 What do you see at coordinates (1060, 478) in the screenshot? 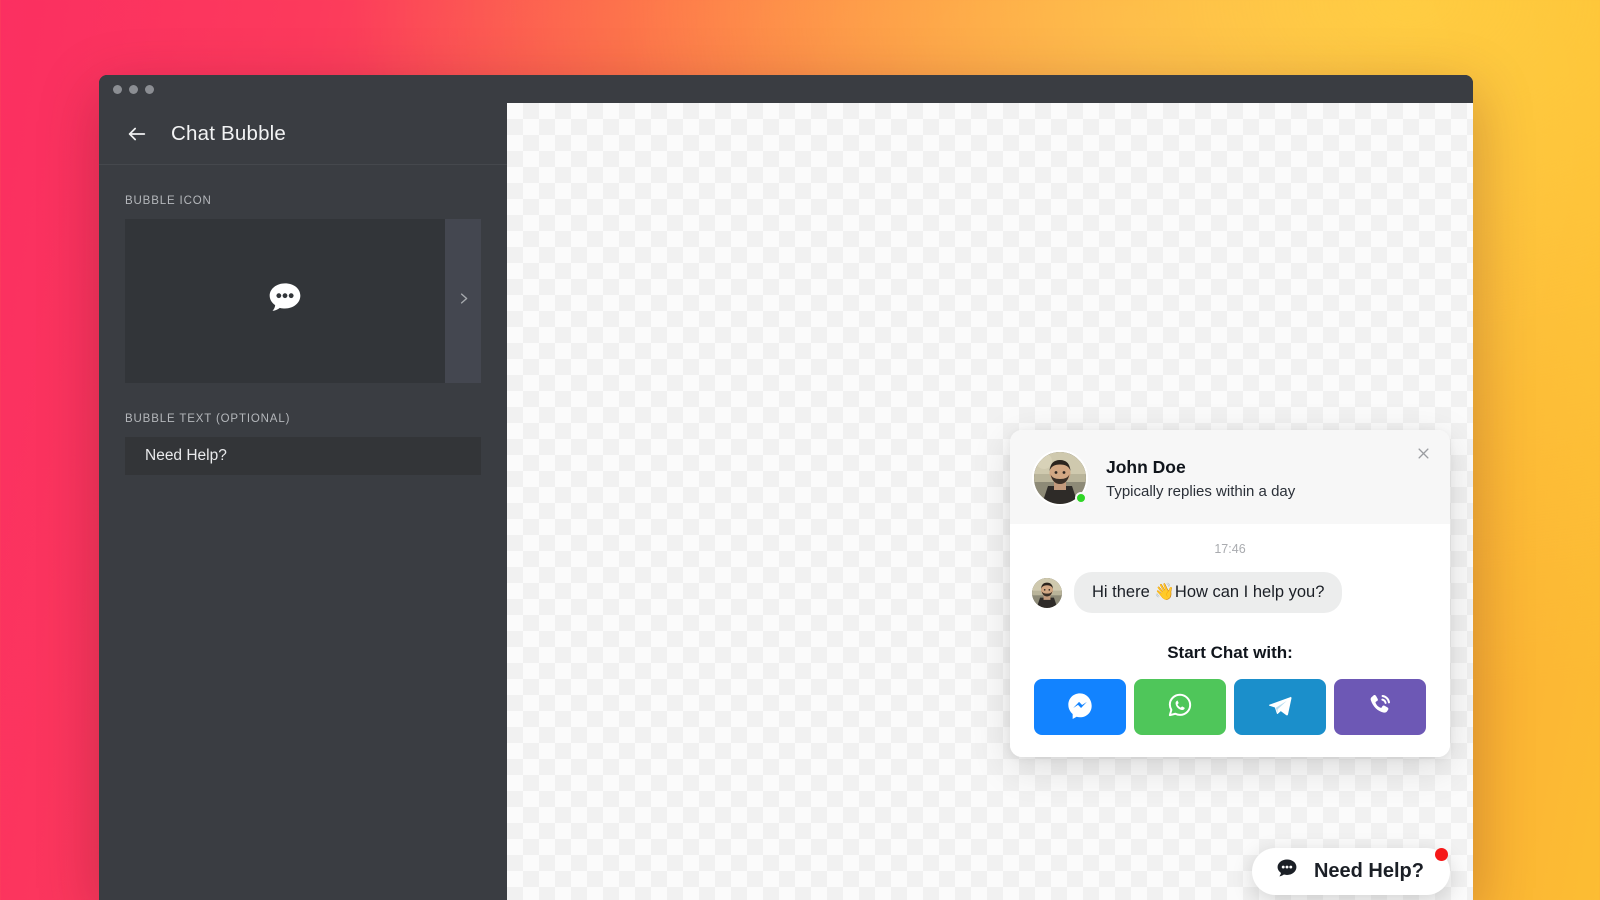
I see `agent-avatar-wrap` at bounding box center [1060, 478].